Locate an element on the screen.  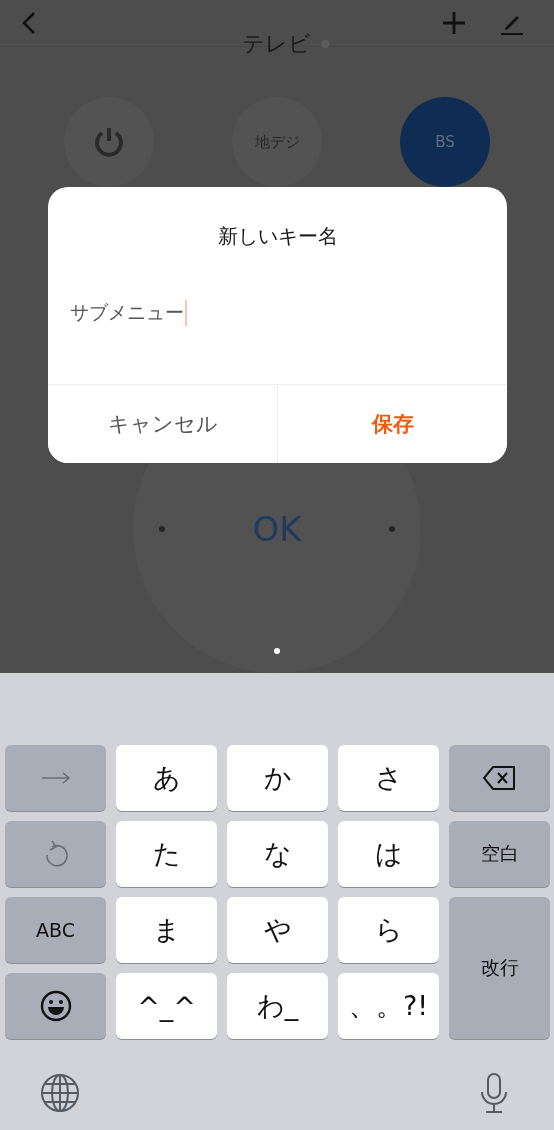
dialog-title: 新しいキー名 is located at coordinates (277, 236).